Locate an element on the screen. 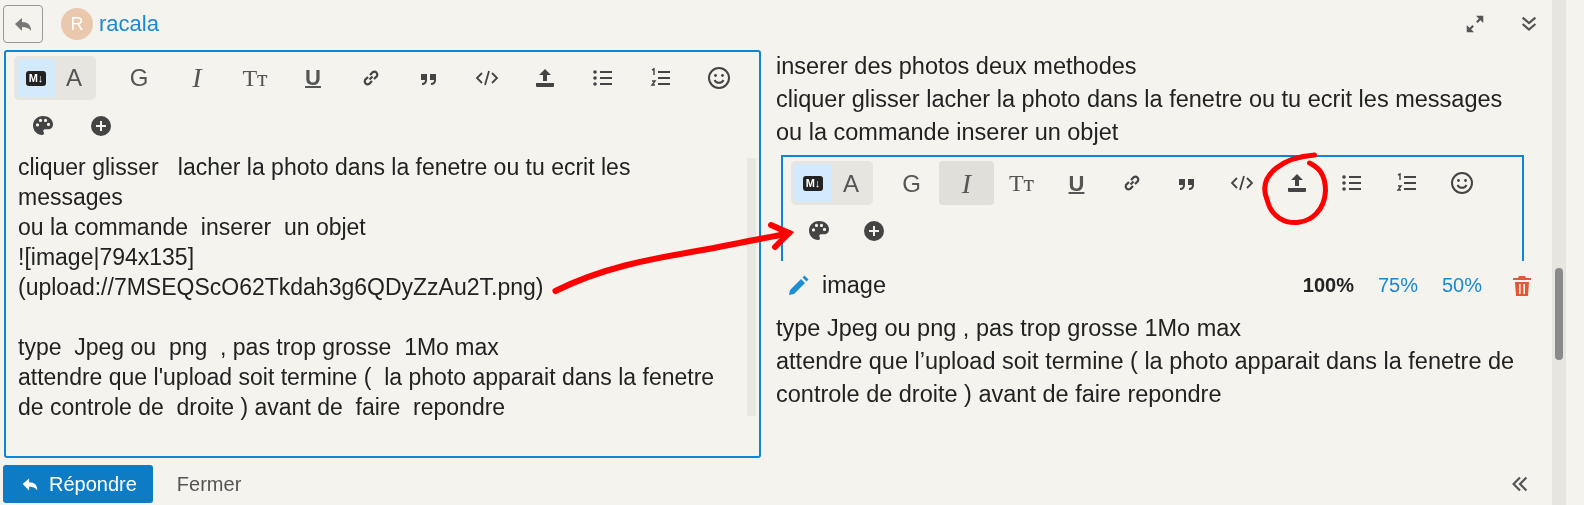 This screenshot has width=1584, height=505. image-size-link: 75% is located at coordinates (1397, 285).